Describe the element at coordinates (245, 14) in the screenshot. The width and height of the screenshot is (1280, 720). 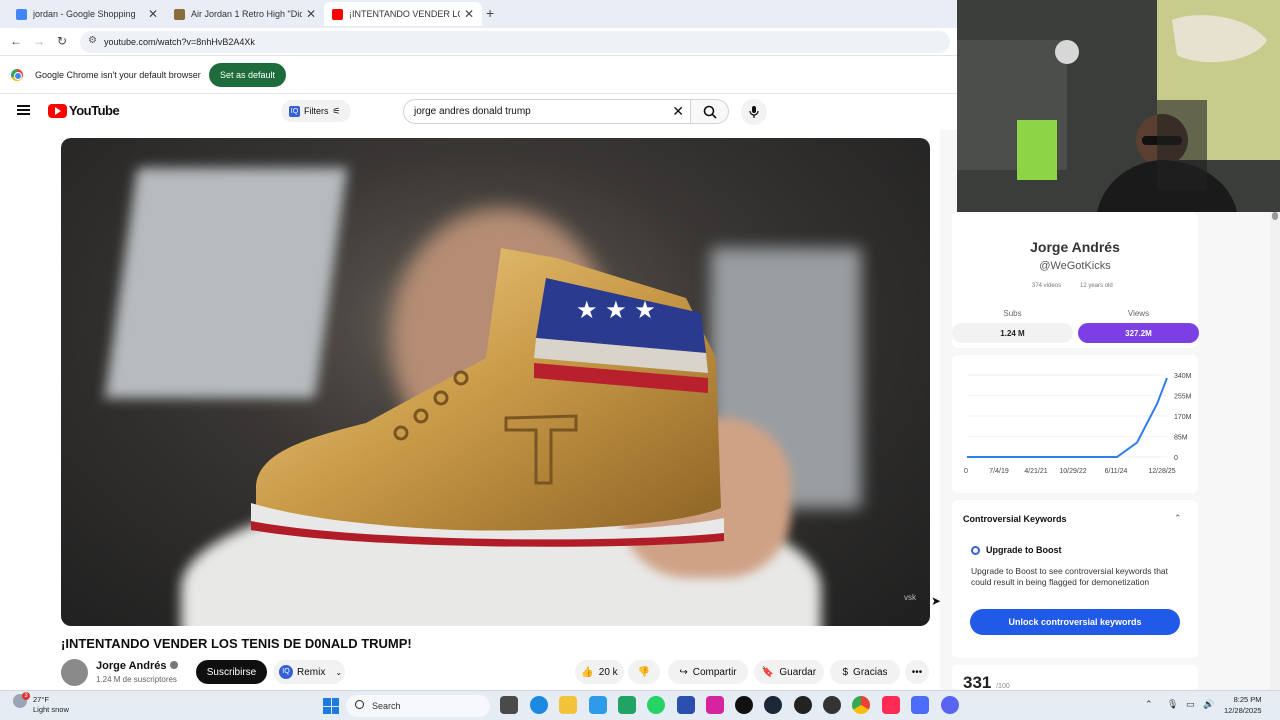
I see `tab-air-jordan: Air Jordan 1 Retro High "Dior" C ✕` at that location.